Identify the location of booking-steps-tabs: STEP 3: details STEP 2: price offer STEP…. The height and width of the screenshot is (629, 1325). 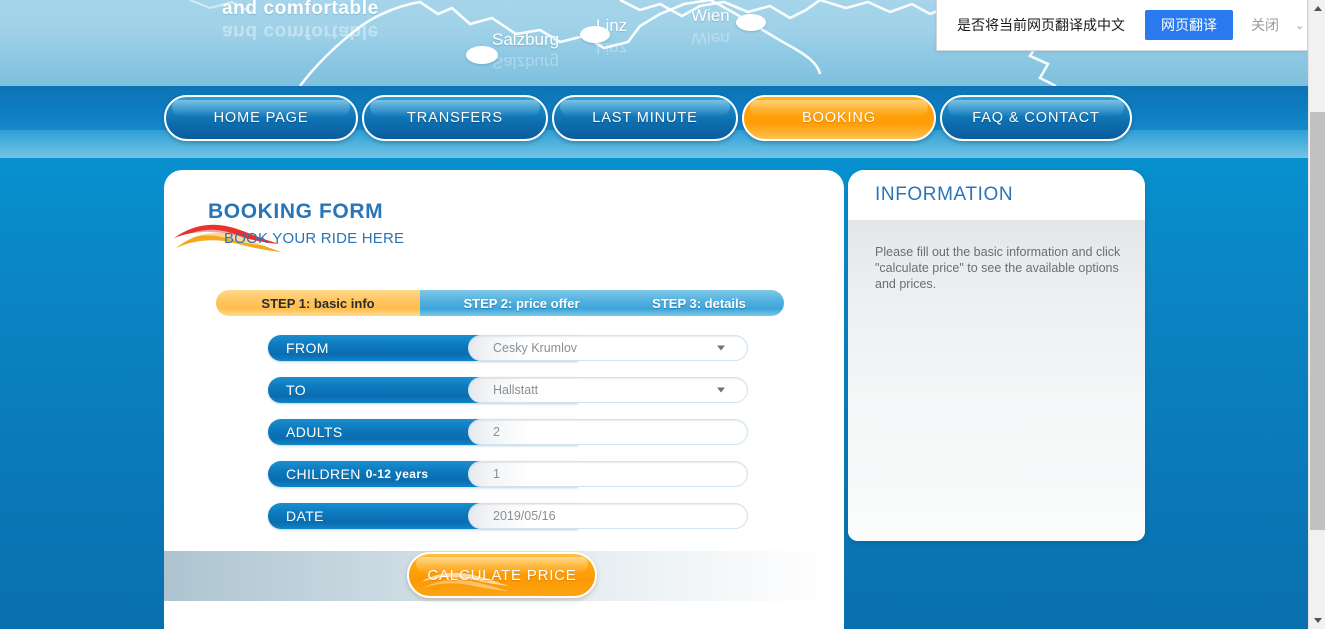
(500, 303).